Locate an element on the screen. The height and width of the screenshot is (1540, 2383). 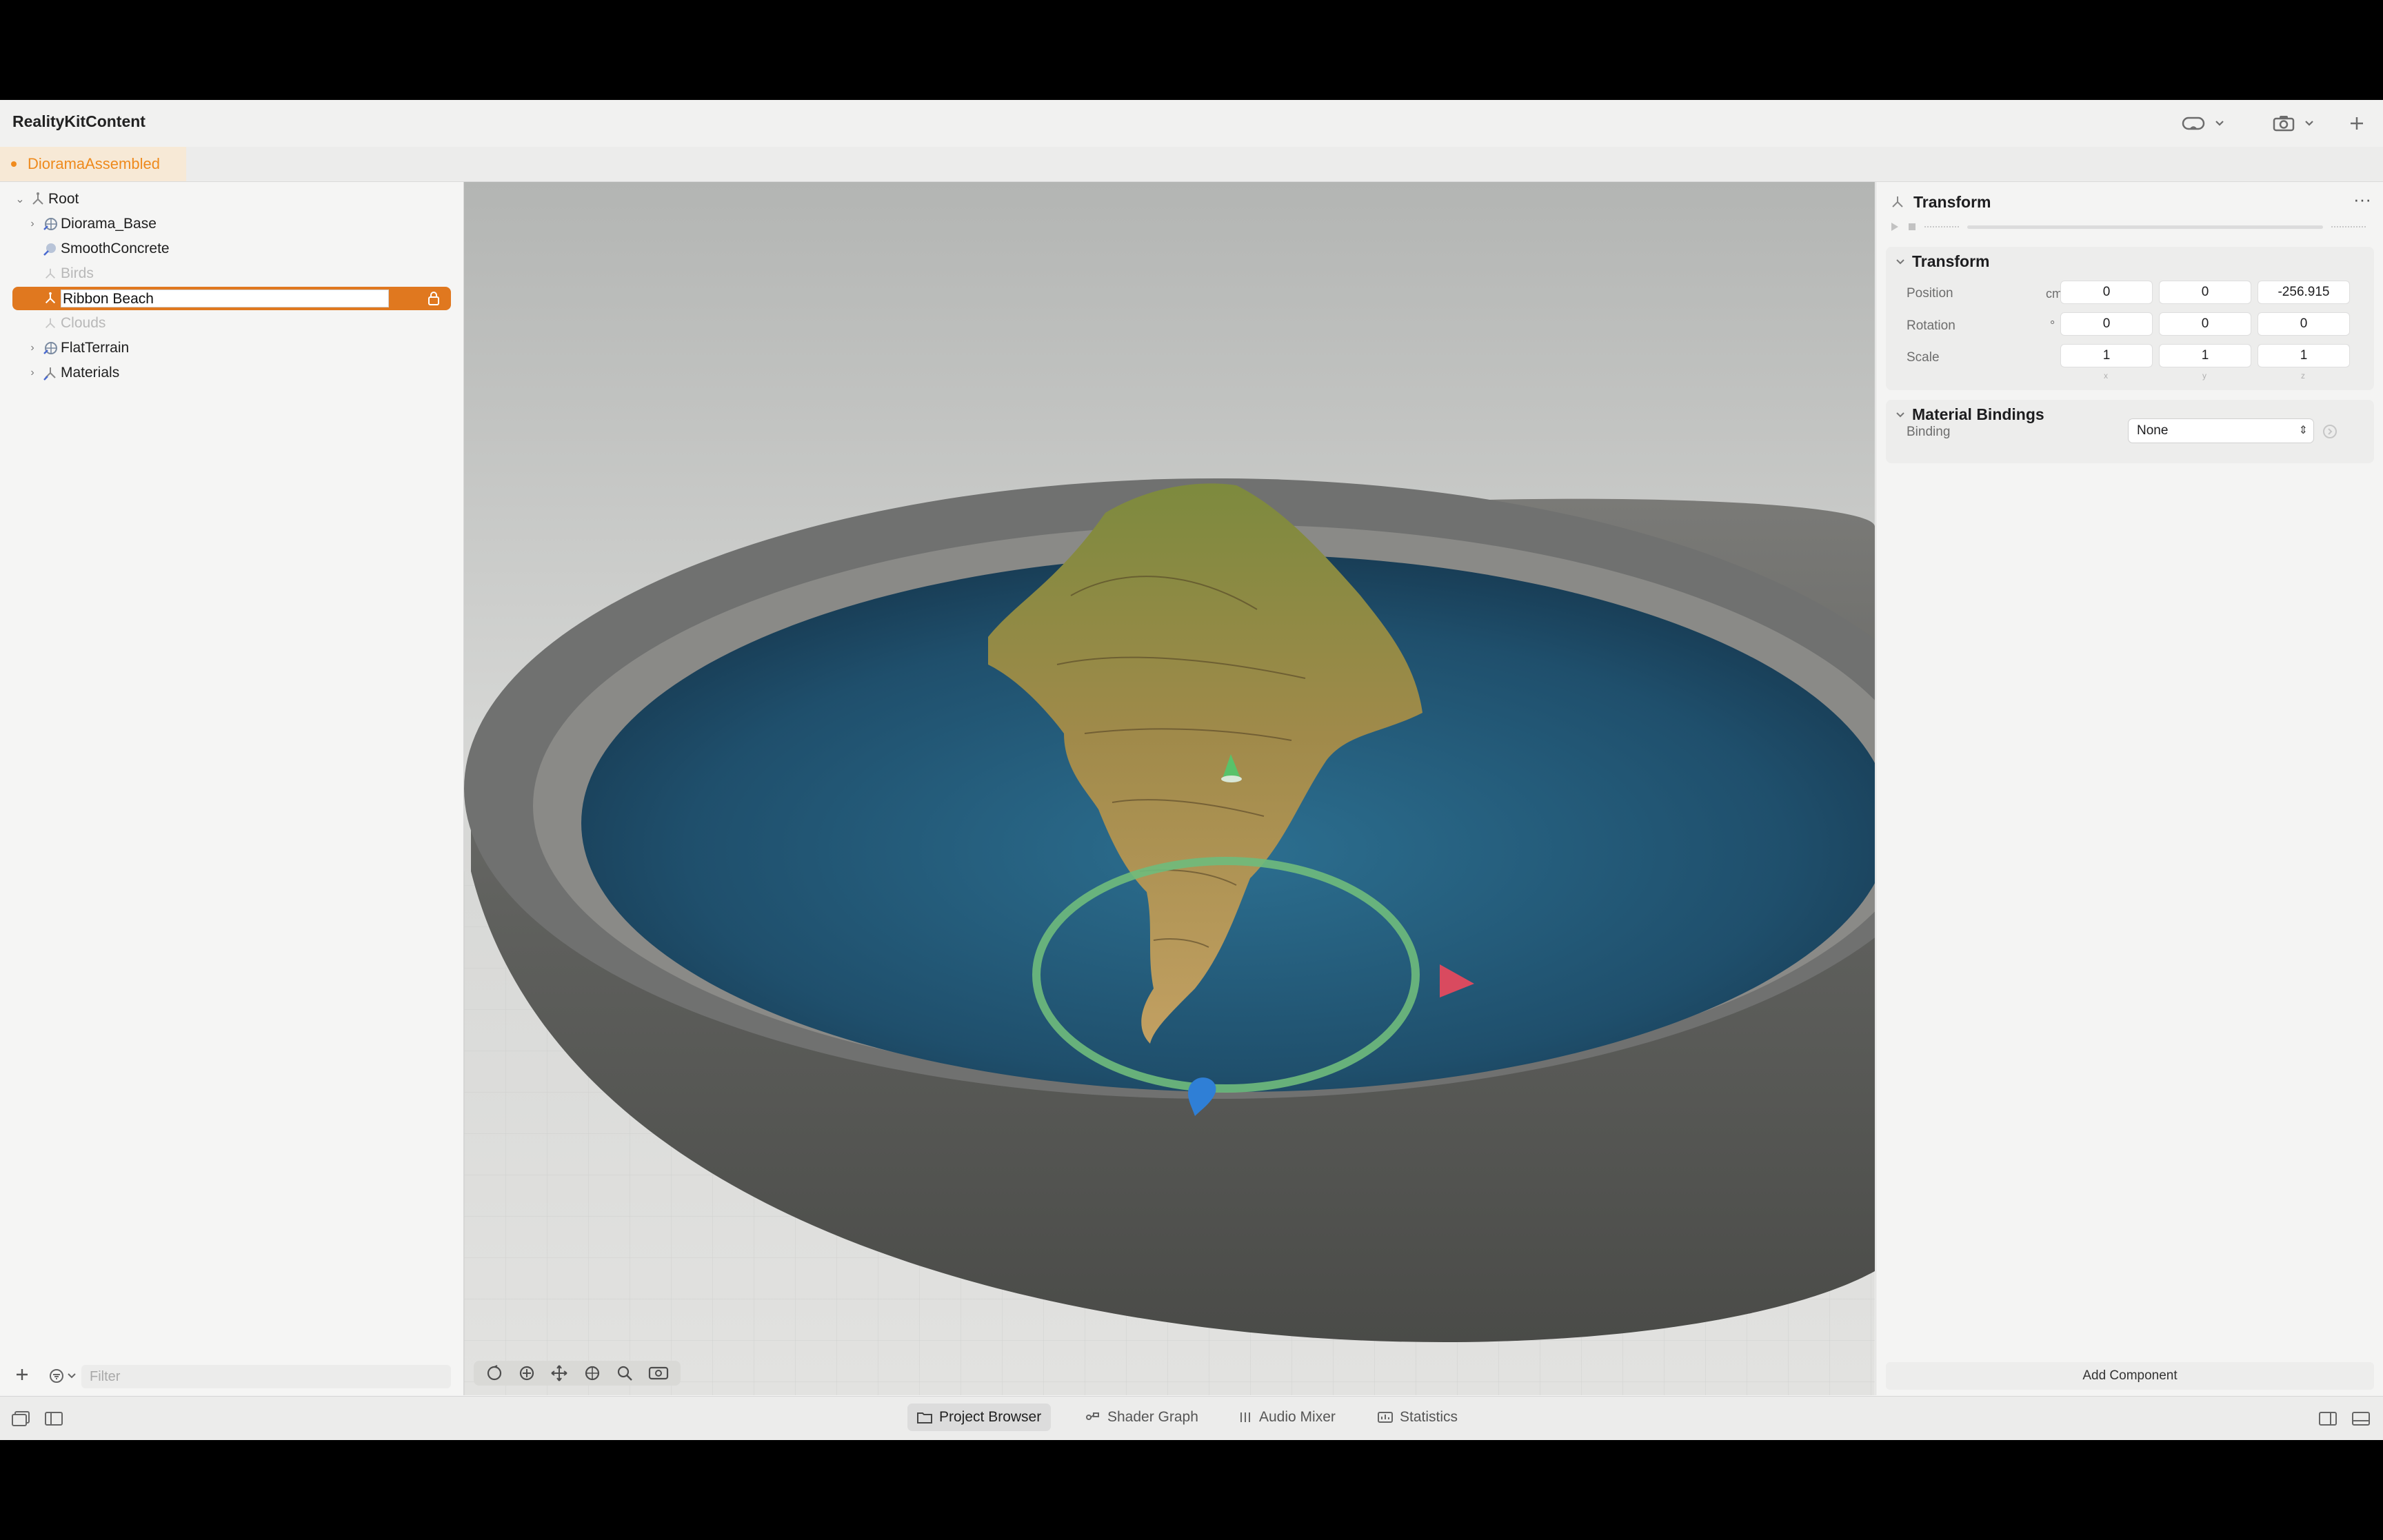
rotation-z-field: 0 is located at coordinates (2303, 324).